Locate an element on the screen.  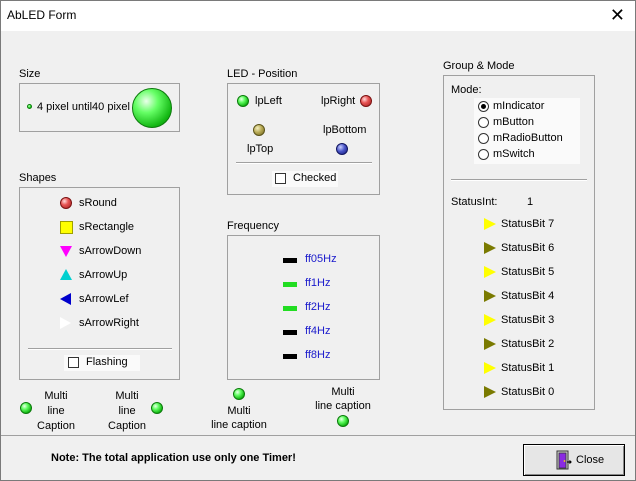
status-bit-0-label: StatusBit 0 is located at coordinates (528, 392).